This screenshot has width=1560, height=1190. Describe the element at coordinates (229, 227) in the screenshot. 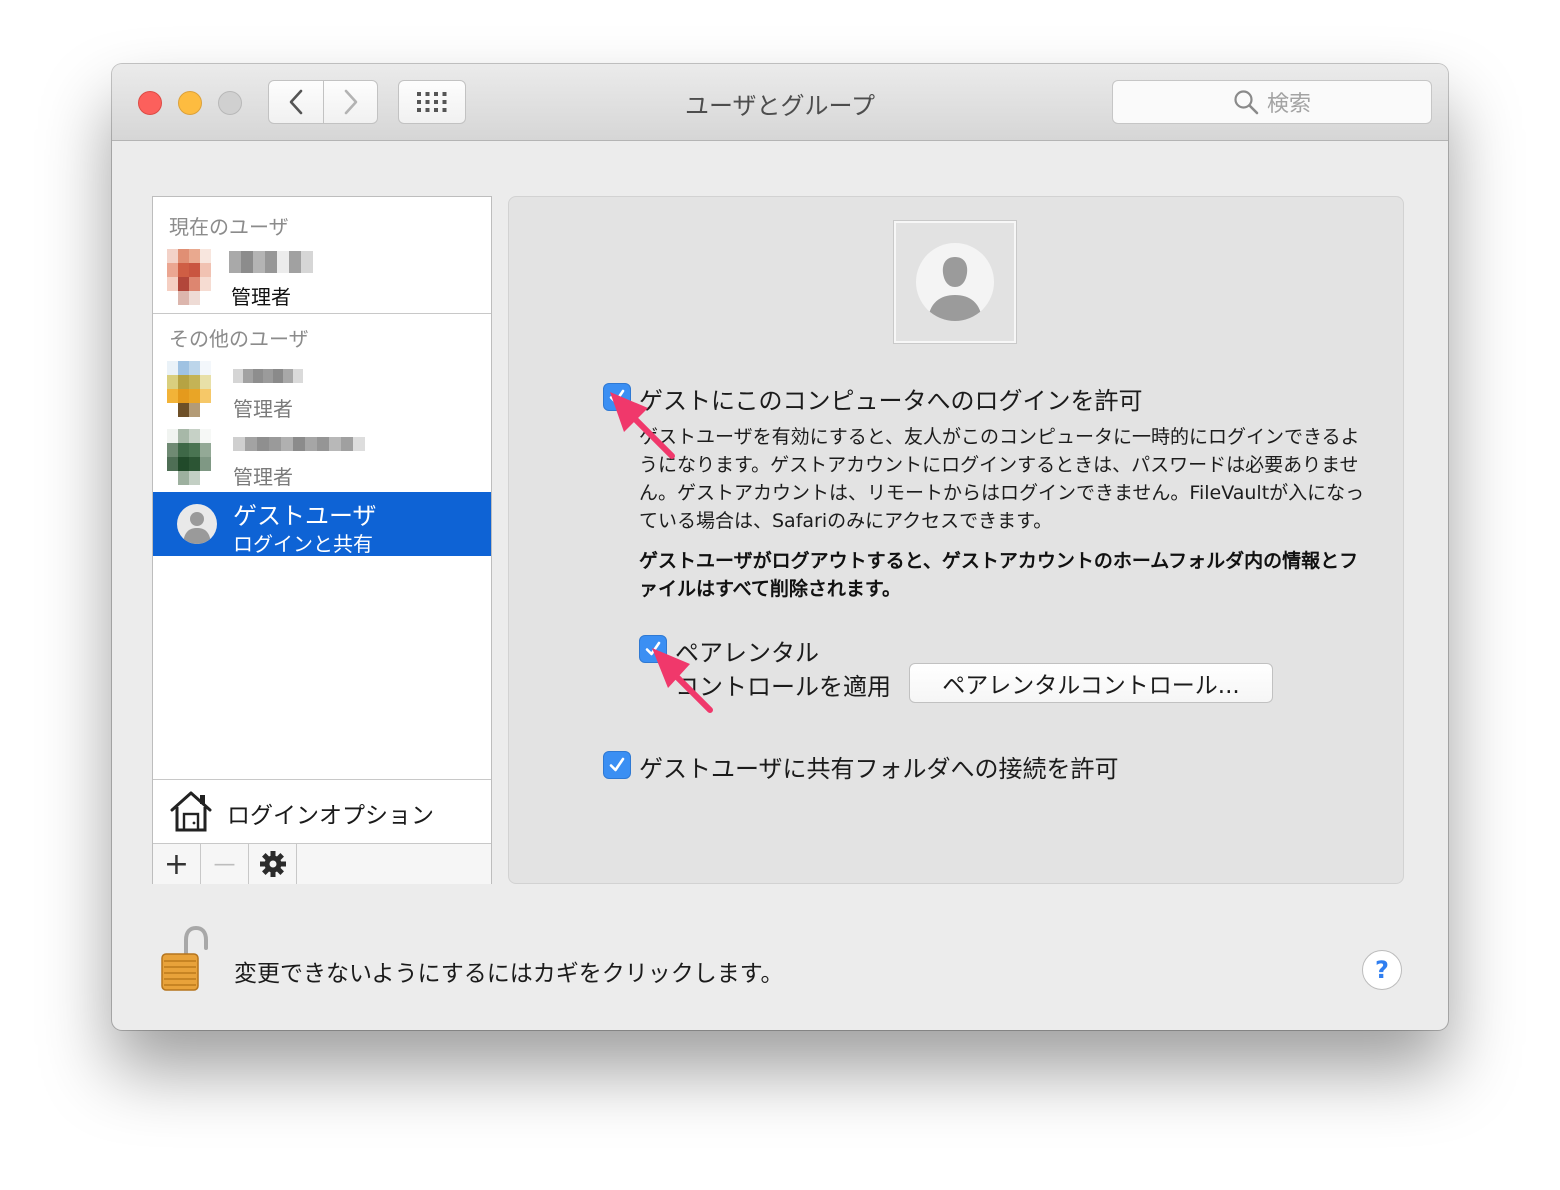

I see `current-users-header: 現在のユーザ` at that location.